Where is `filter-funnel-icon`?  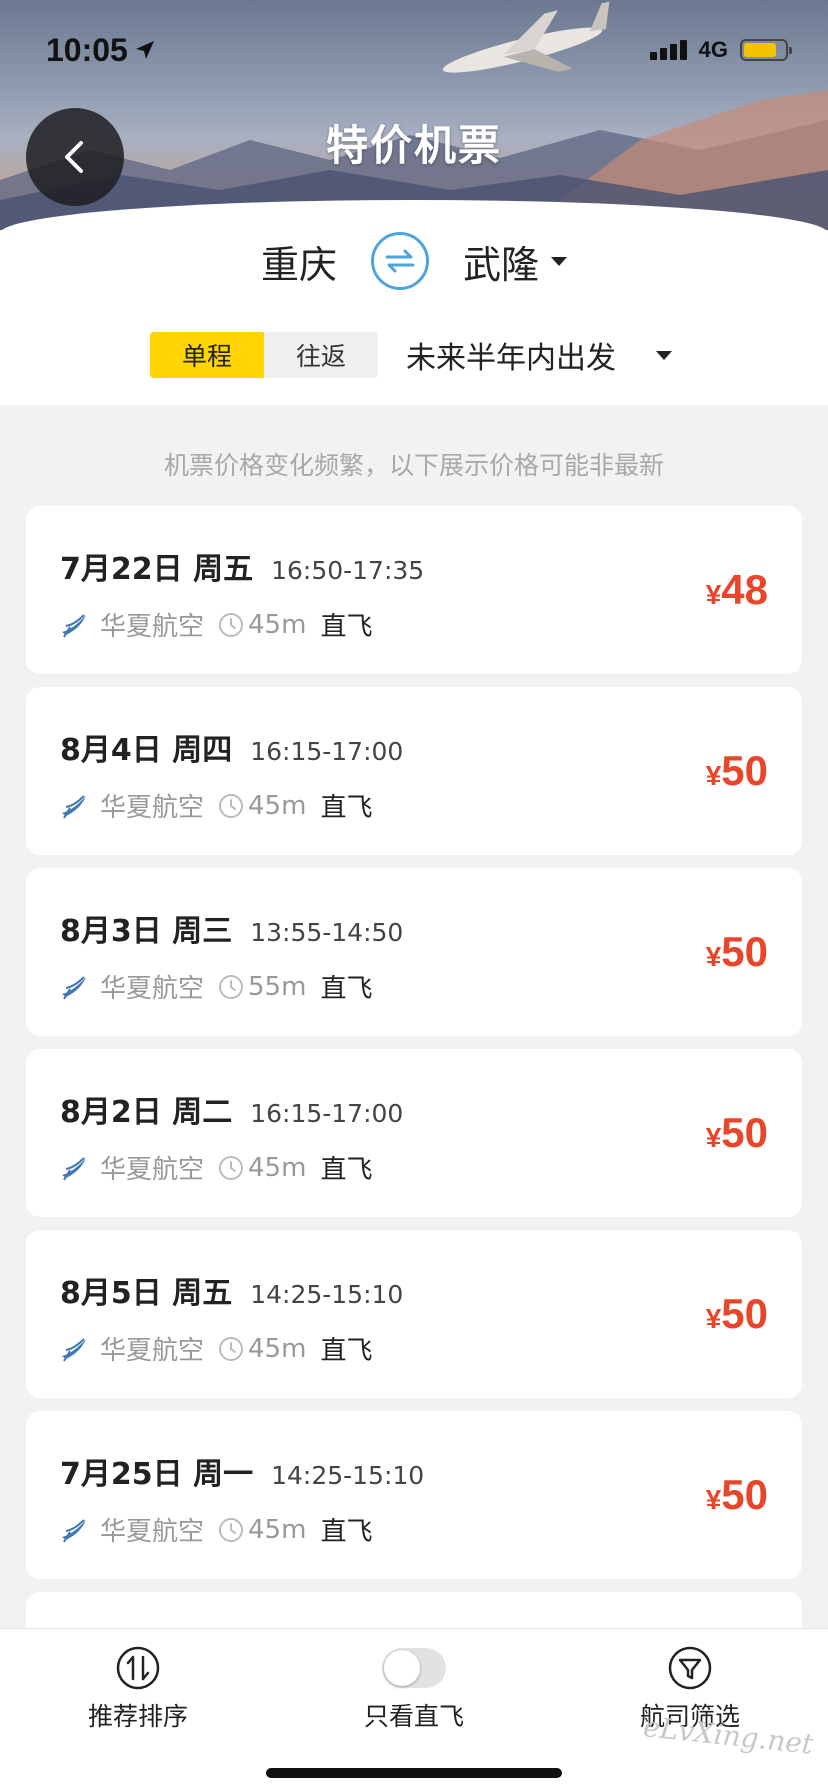
filter-funnel-icon is located at coordinates (690, 1668).